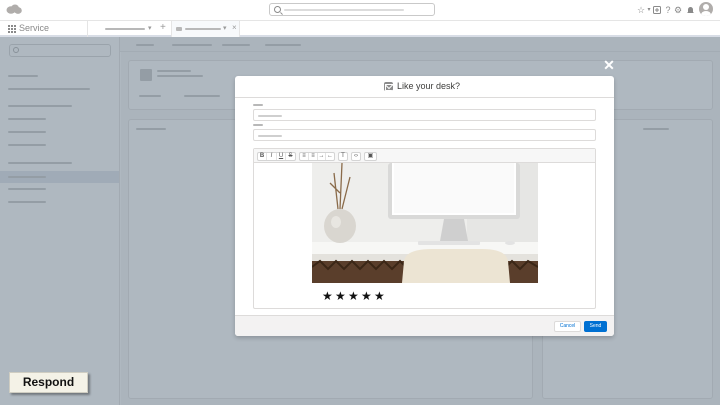 The height and width of the screenshot is (405, 720). What do you see at coordinates (678, 10) in the screenshot?
I see `setup-gear-icon: ⚙` at bounding box center [678, 10].